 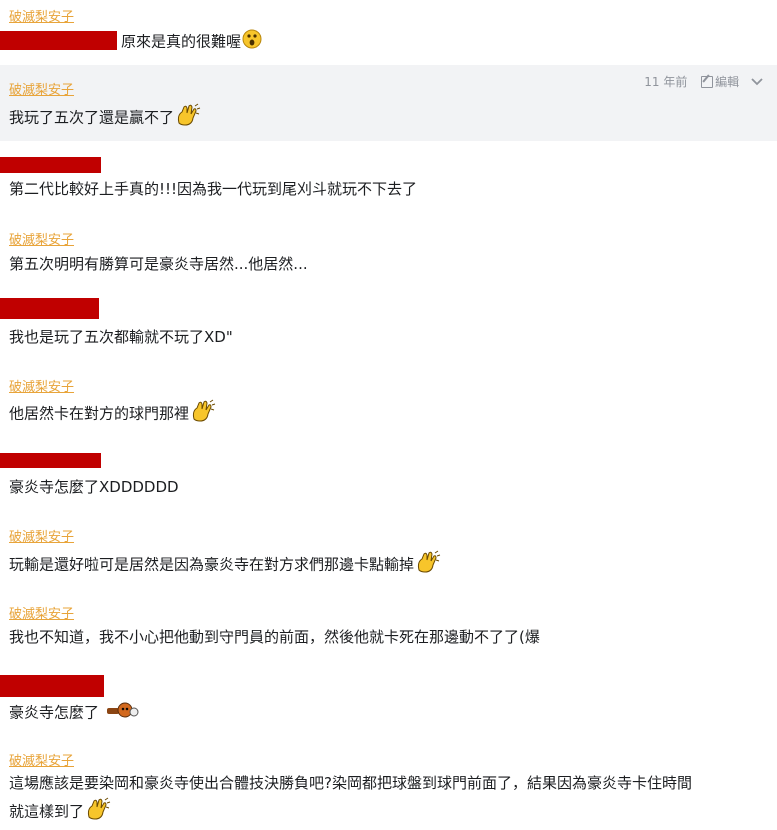 I want to click on edit-button: 編輯, so click(x=720, y=81).